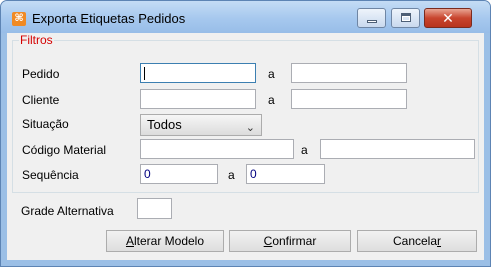  I want to click on chevron-down-icon: ⌄, so click(250, 128).